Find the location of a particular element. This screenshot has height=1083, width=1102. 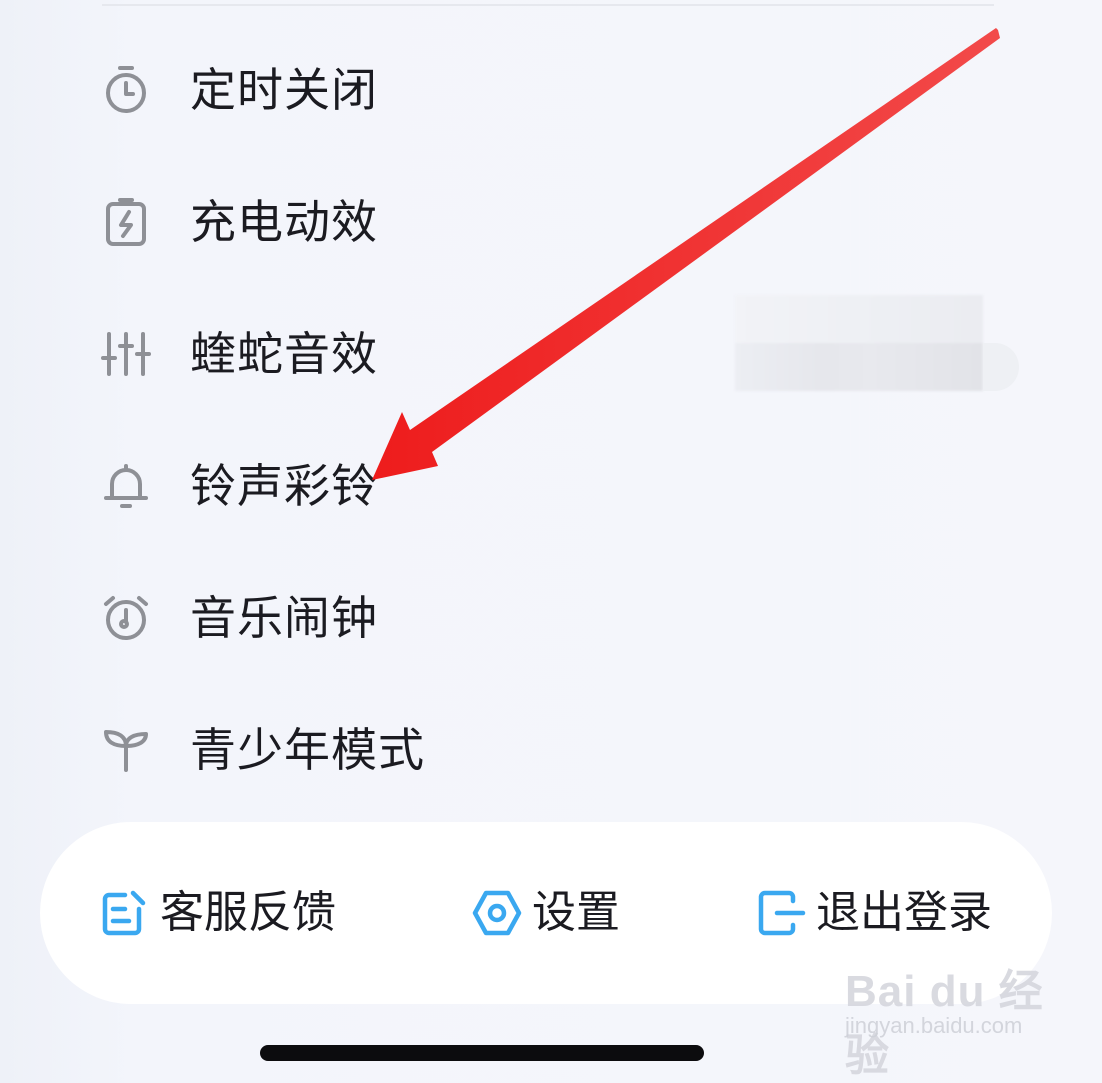

menu-item-youth-mode: 青少年模式 is located at coordinates (360, 750).